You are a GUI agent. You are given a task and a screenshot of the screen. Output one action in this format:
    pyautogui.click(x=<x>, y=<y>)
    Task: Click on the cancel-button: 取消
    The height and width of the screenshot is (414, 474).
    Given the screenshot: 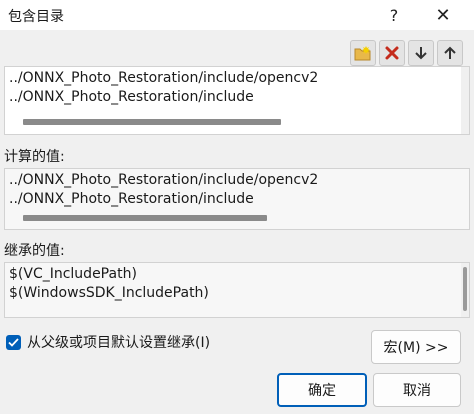 What is the action you would take?
    pyautogui.click(x=417, y=390)
    